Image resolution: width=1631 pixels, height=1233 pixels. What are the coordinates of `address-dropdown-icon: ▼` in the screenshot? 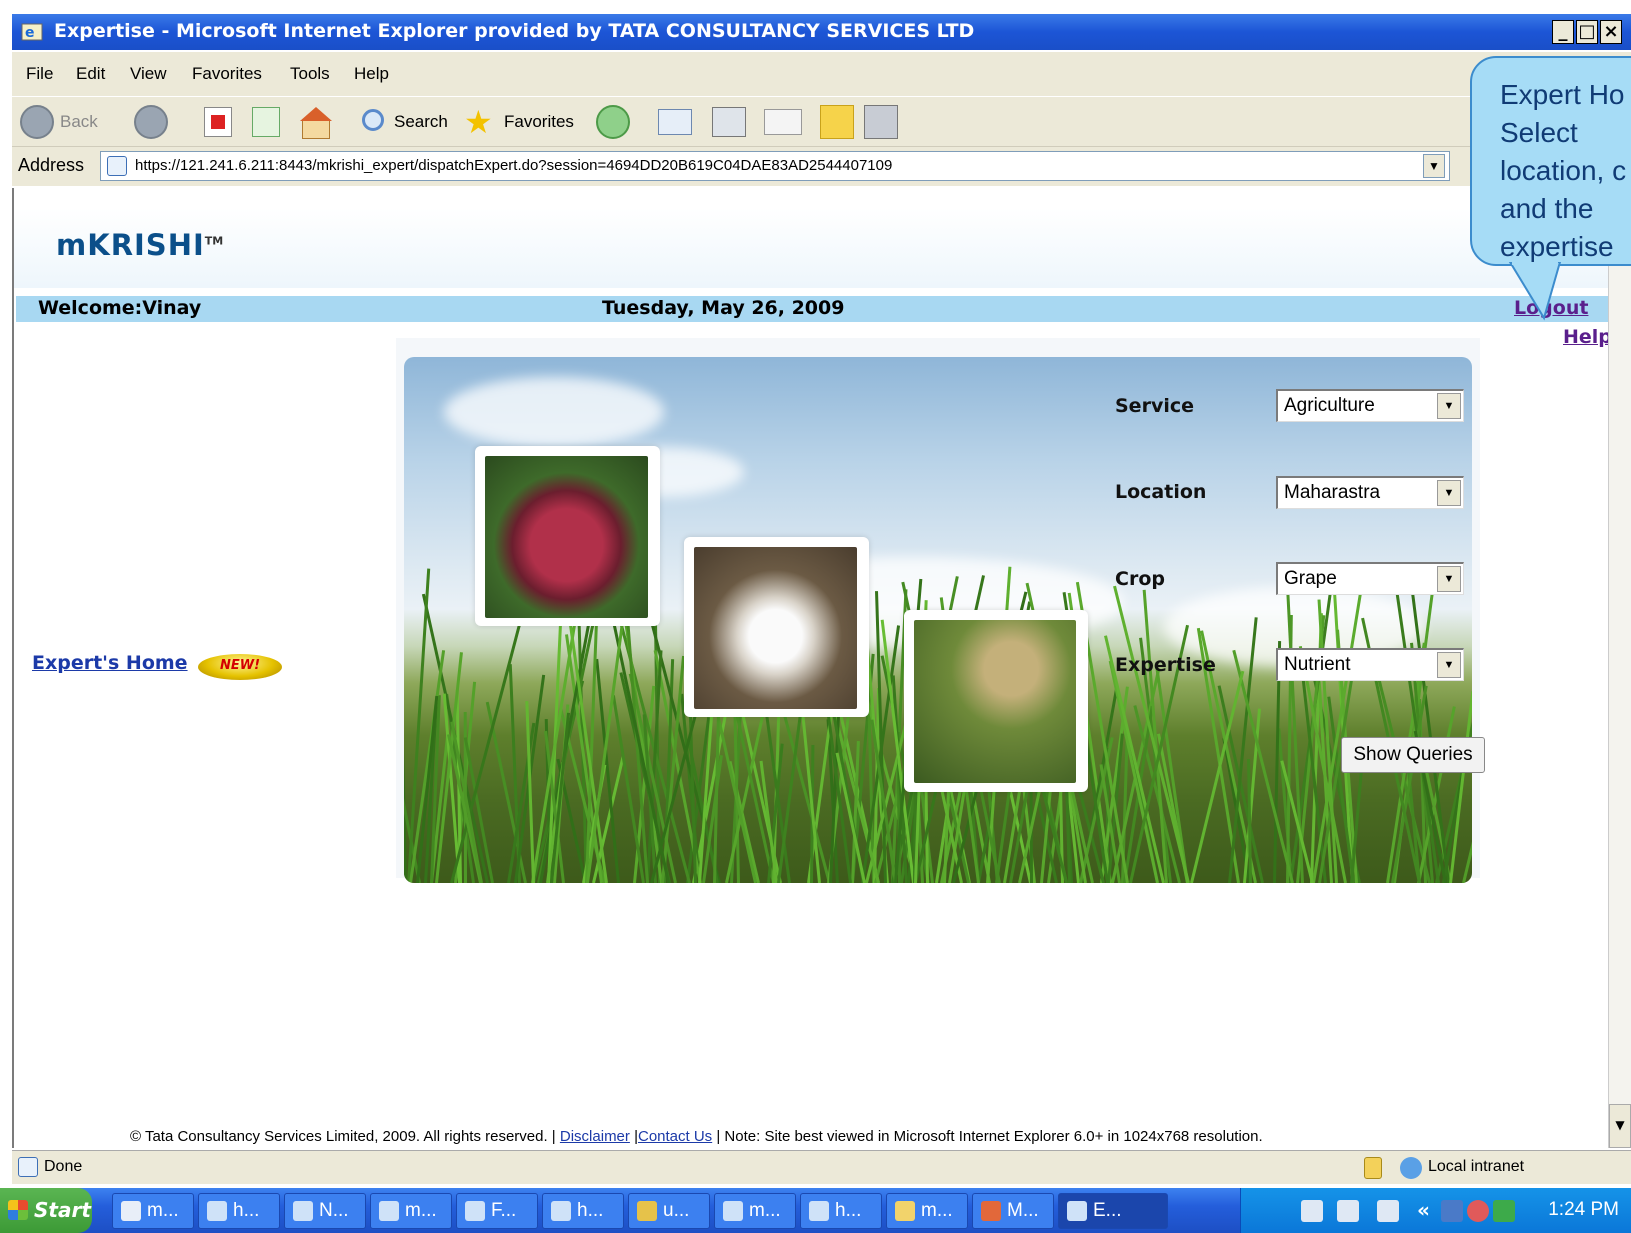 It's located at (1434, 166).